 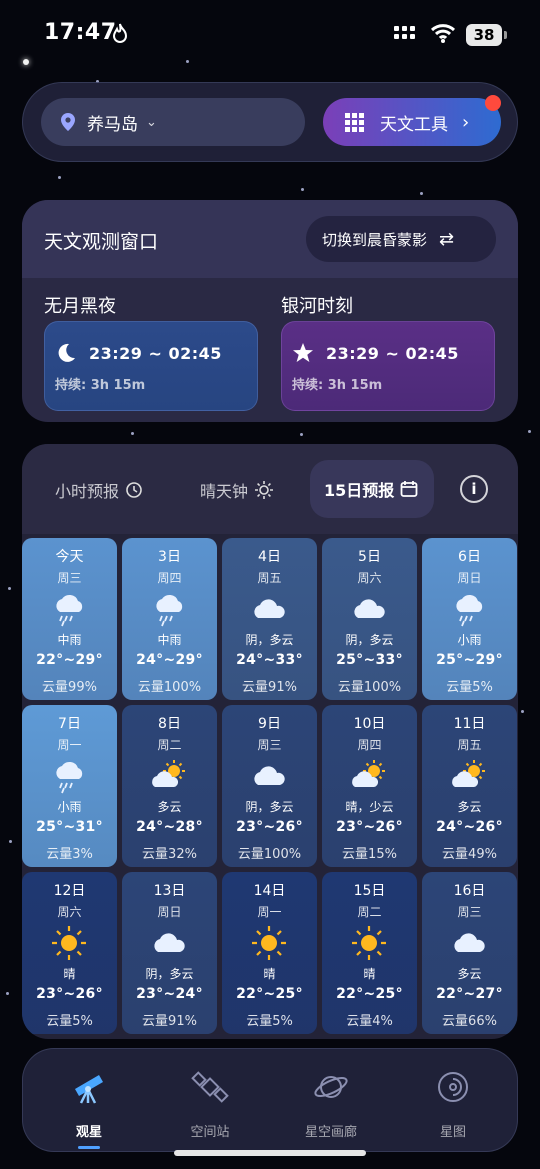 I want to click on forecast-day-card: 13日 周日 阴，多云 23°~24° 云量91%, so click(x=169, y=953).